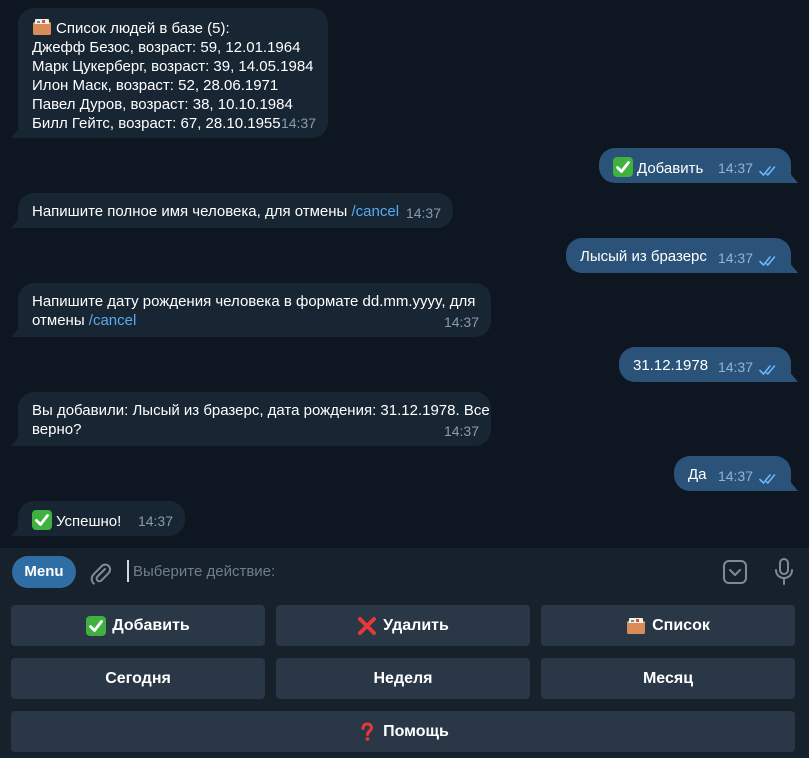 The width and height of the screenshot is (809, 758). I want to click on menu-button: Menu, so click(44, 572).